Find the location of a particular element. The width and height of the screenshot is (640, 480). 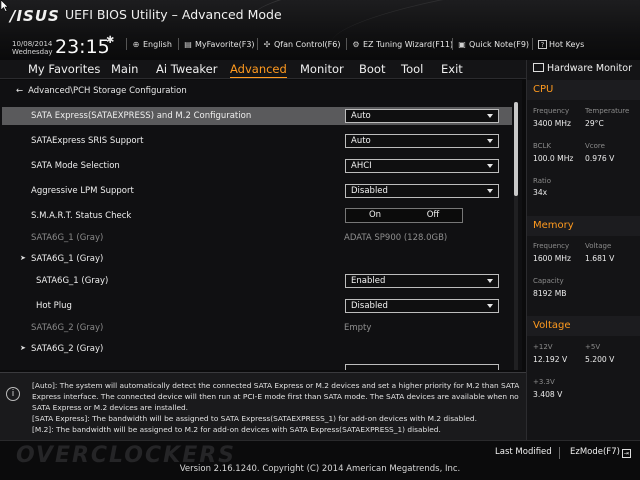

menu-advanced: Advanced is located at coordinates (258, 70).